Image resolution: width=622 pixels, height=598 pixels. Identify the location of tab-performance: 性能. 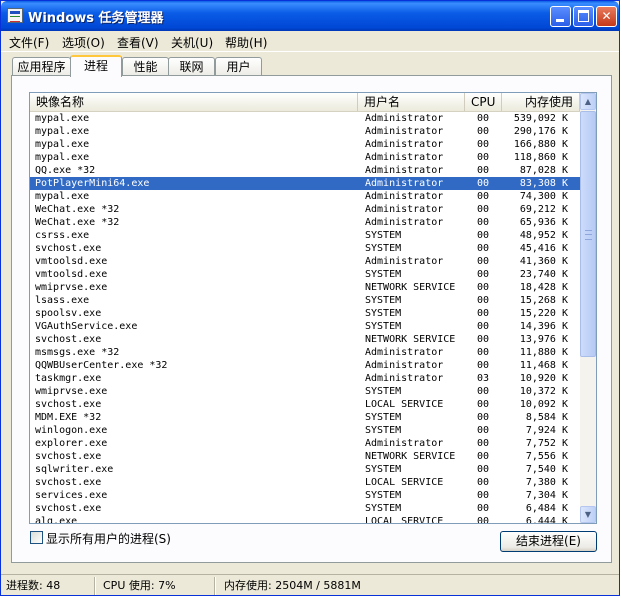
(145, 66).